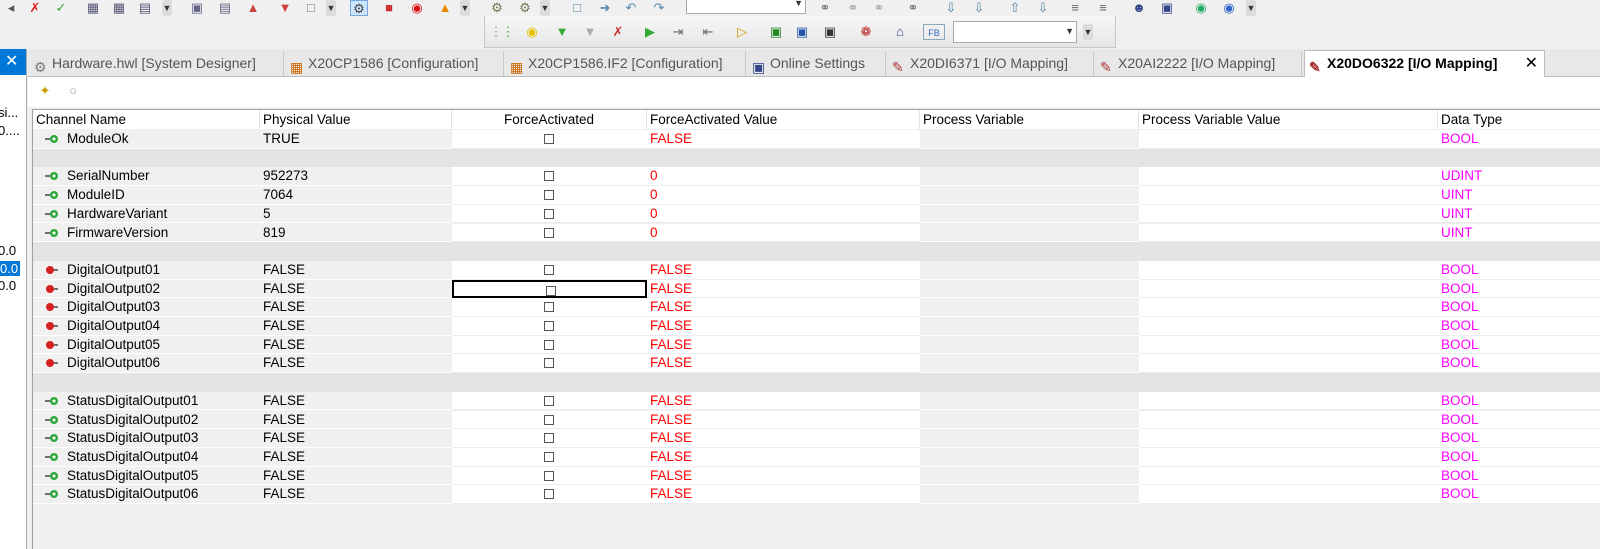  What do you see at coordinates (816, 177) in the screenshot?
I see `table-row: SerialNumber 952273 0 UDINT` at bounding box center [816, 177].